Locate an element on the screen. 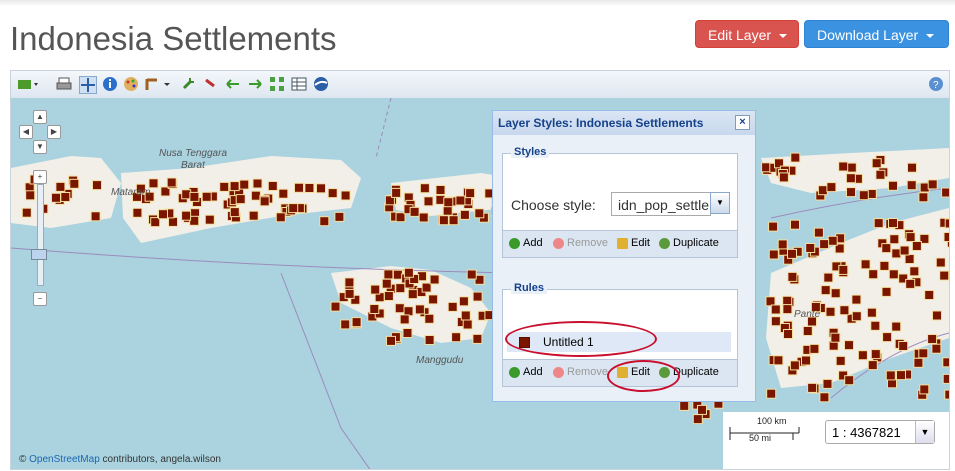 The height and width of the screenshot is (471, 955). pan-down-icon: ▼ is located at coordinates (40, 147).